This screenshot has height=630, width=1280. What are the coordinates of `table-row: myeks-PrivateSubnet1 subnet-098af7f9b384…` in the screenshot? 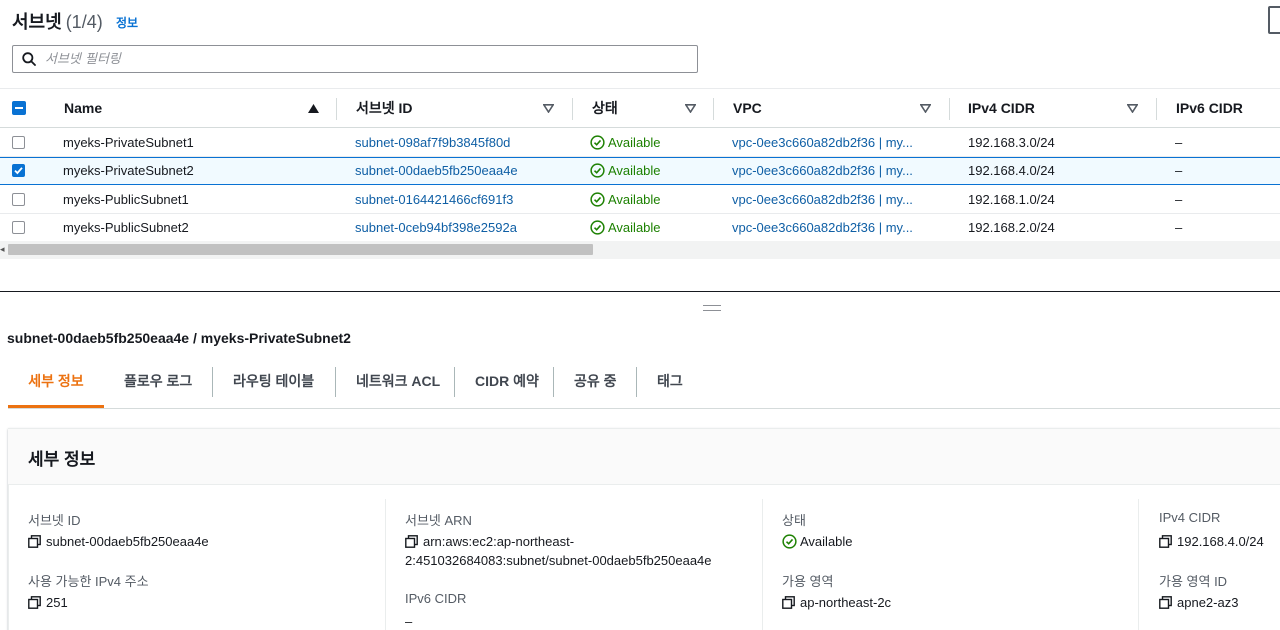 It's located at (640, 143).